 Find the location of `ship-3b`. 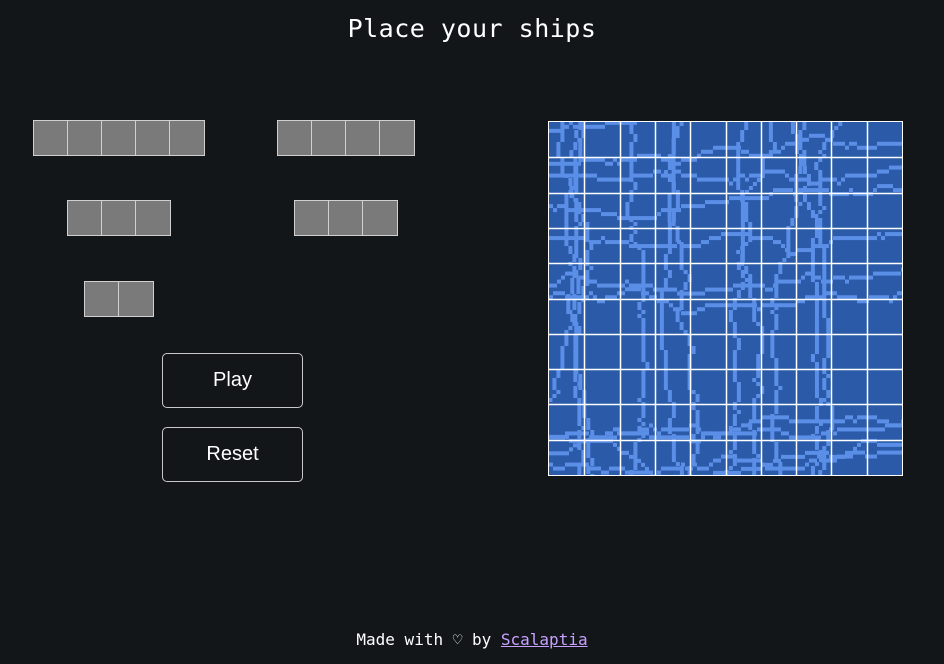

ship-3b is located at coordinates (346, 218).